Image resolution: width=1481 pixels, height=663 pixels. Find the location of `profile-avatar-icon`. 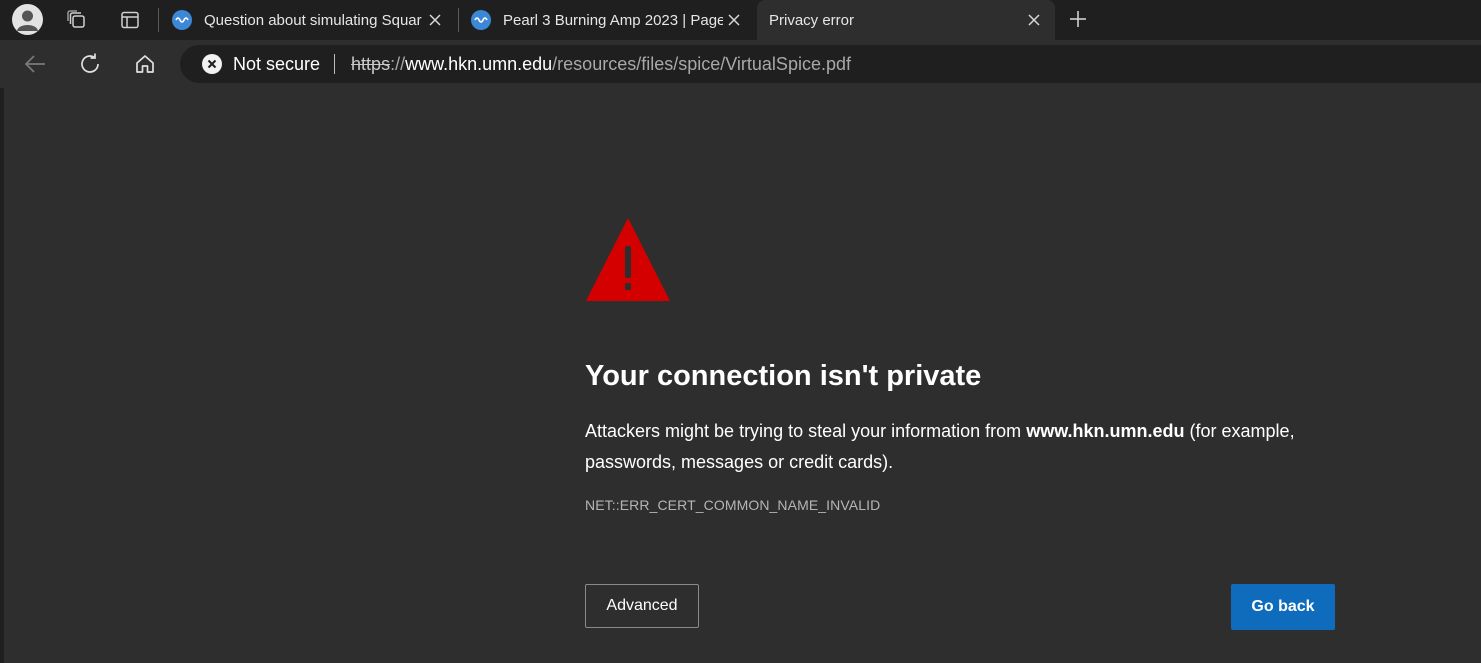

profile-avatar-icon is located at coordinates (27, 19).